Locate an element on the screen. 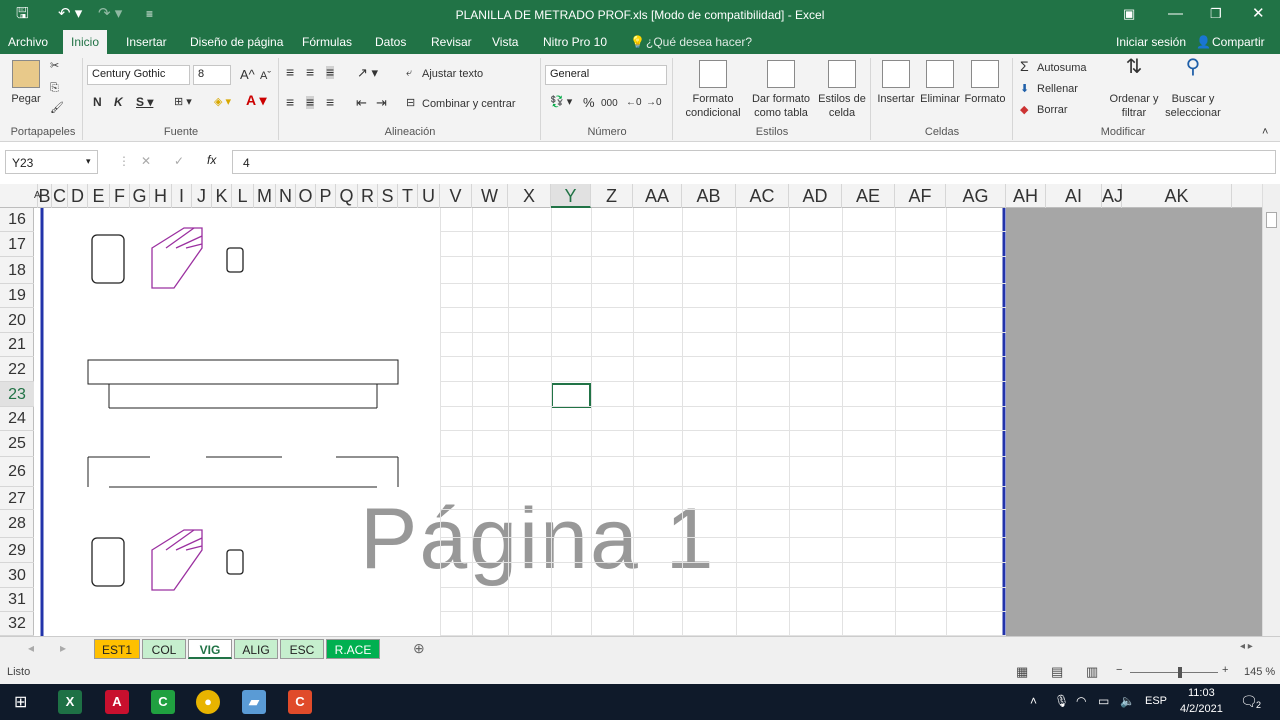 Image resolution: width=1280 pixels, height=720 pixels. clock-date: 4/2/2021 is located at coordinates (1201, 709).